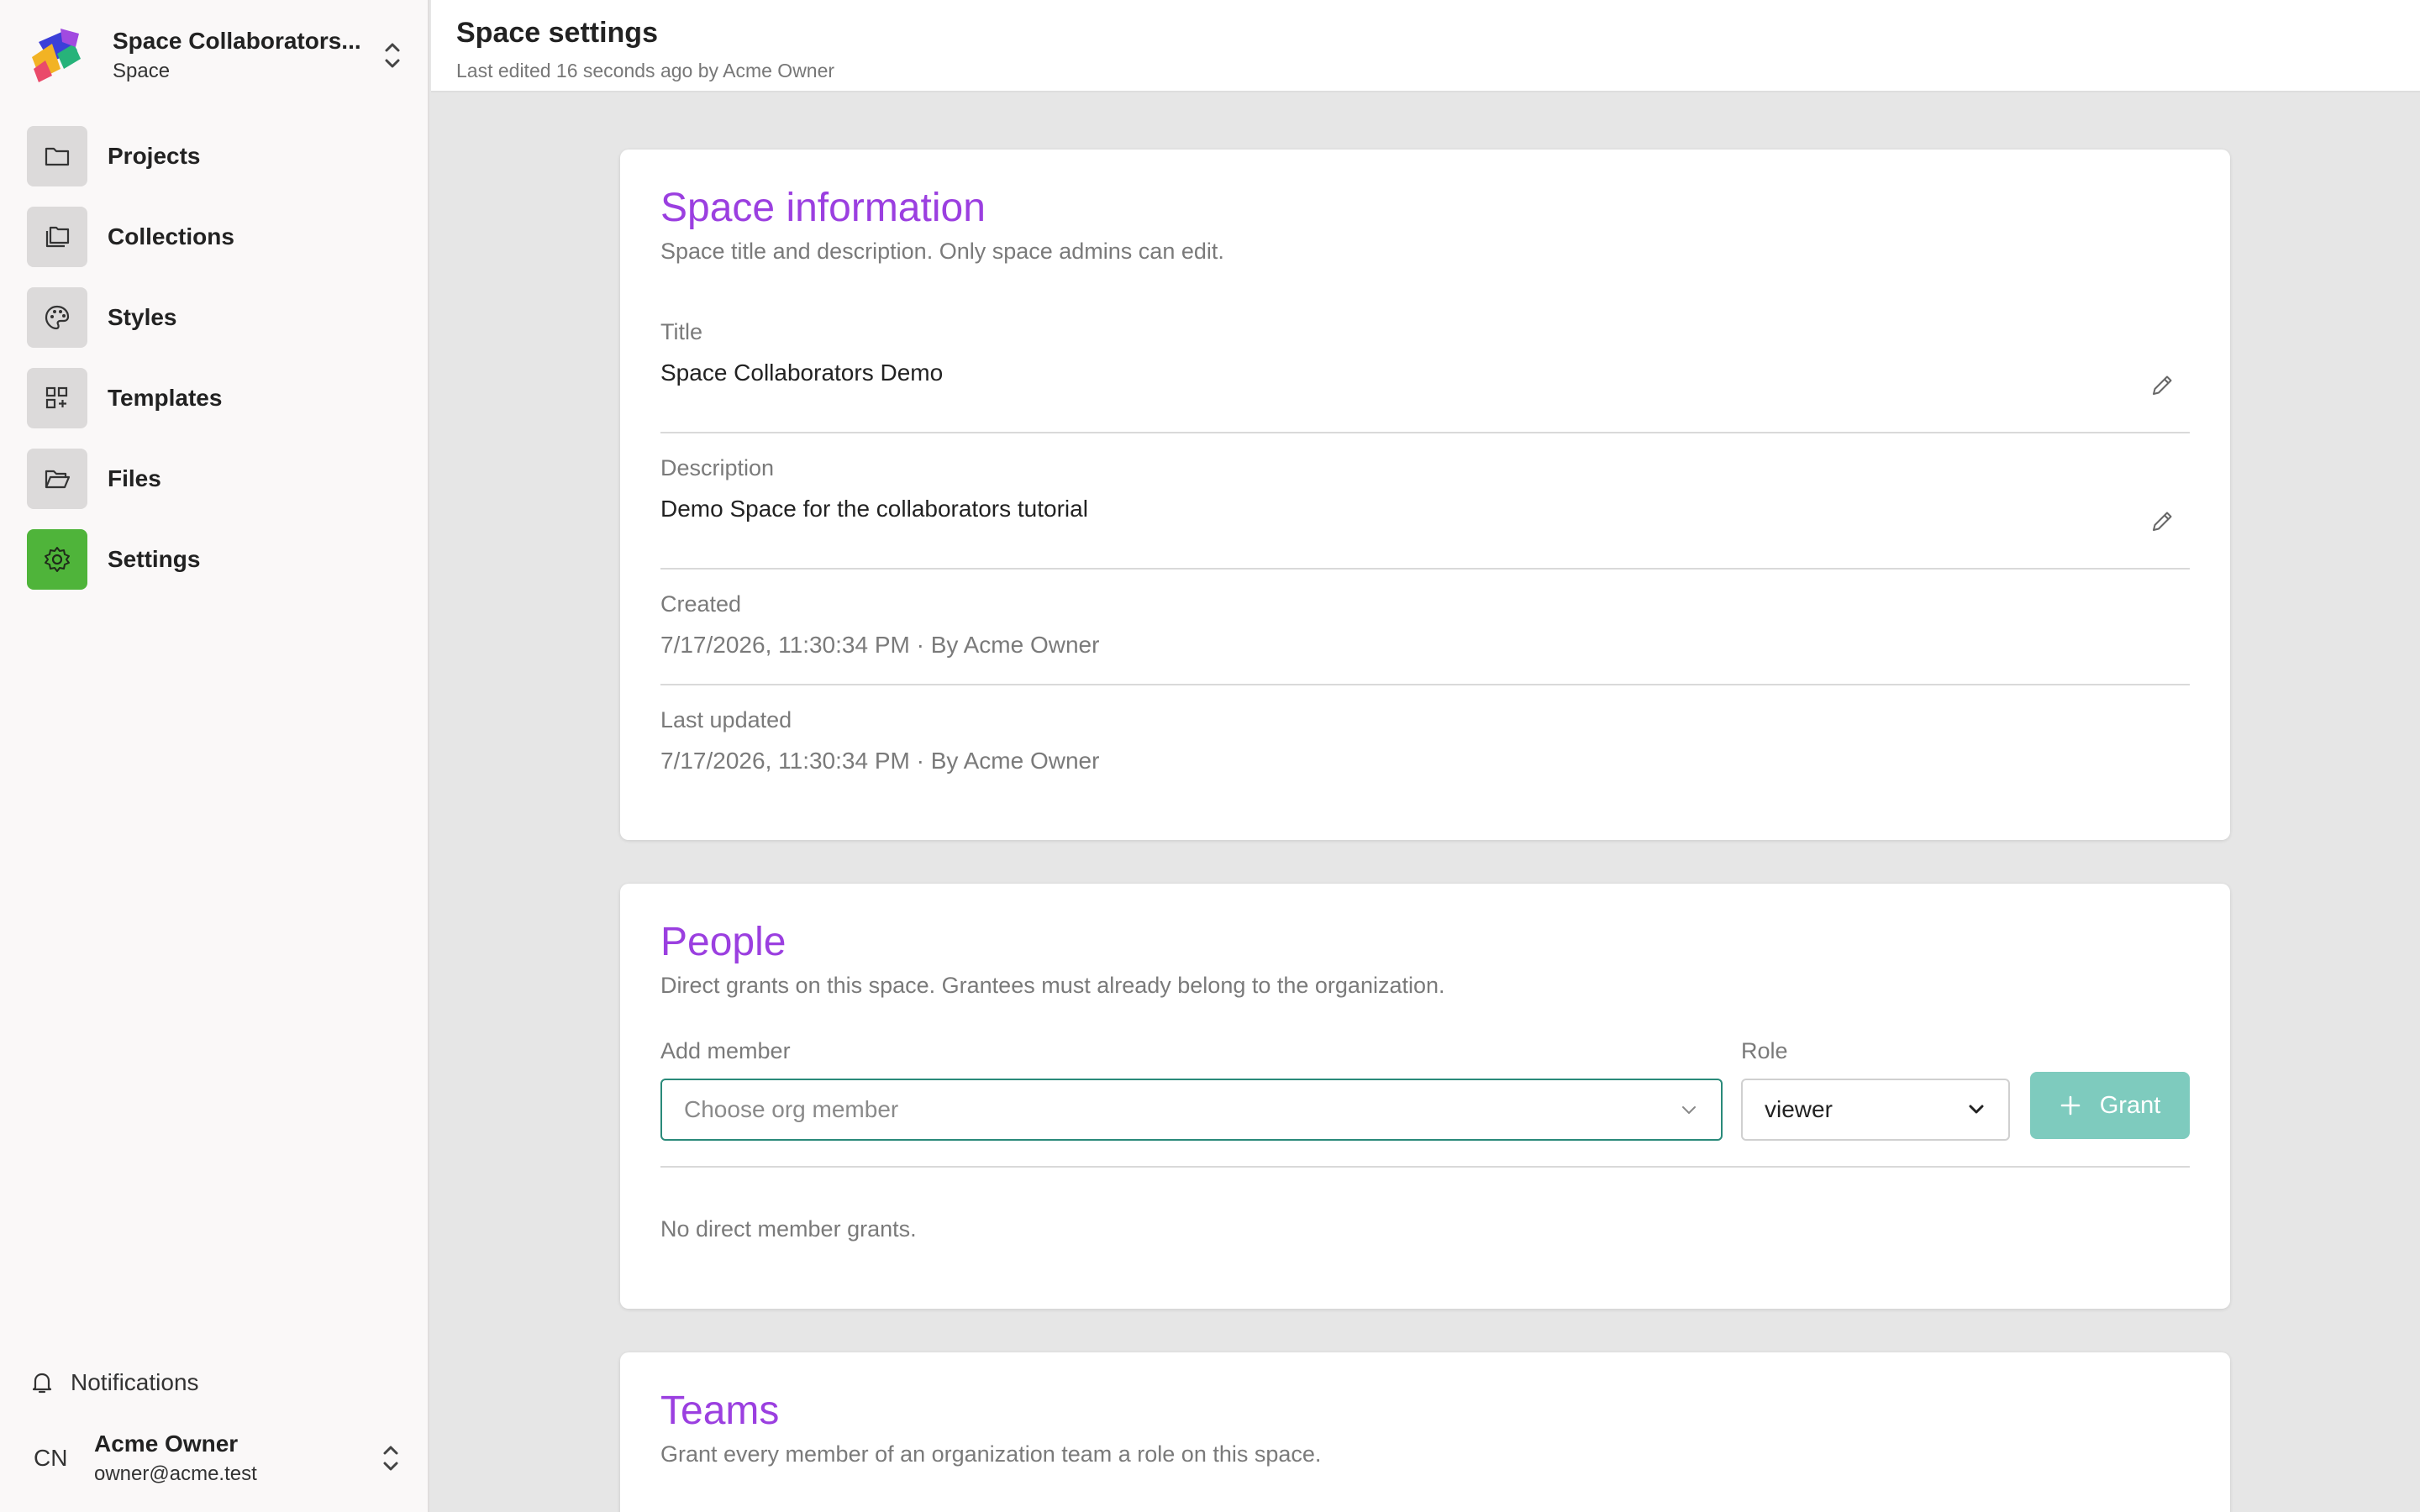  I want to click on role-label: Role, so click(1764, 1050).